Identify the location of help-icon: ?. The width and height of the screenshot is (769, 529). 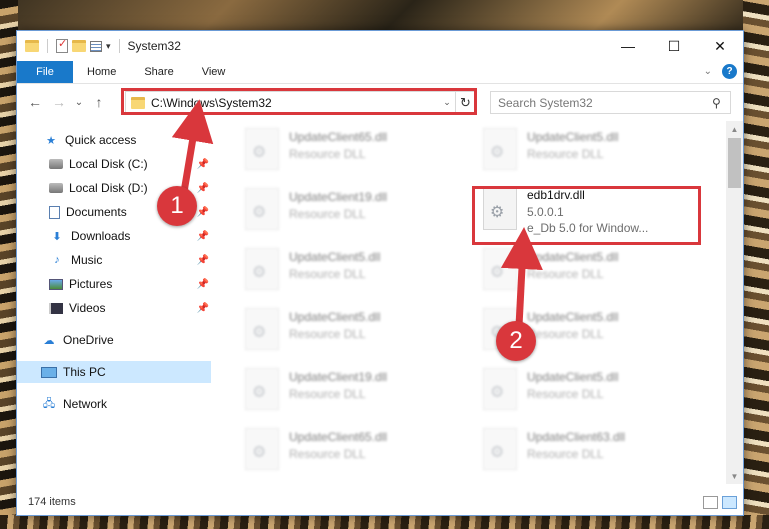
(729, 71).